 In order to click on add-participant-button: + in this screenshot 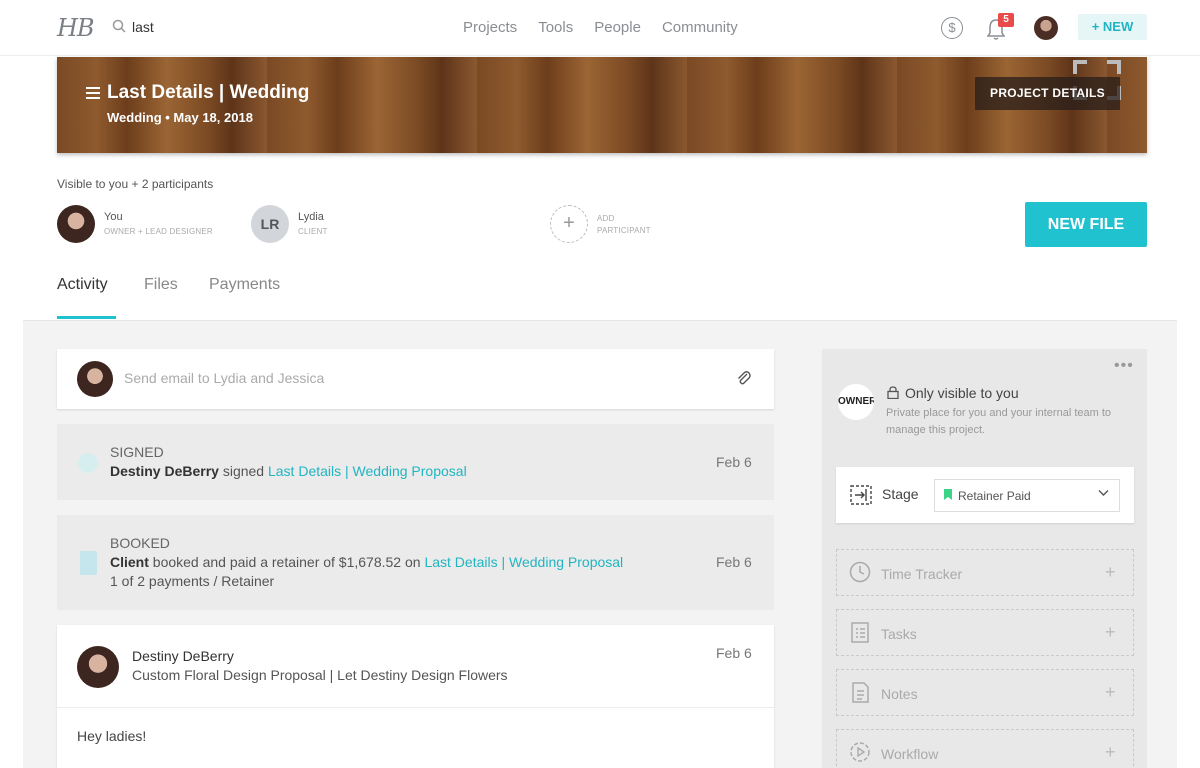, I will do `click(569, 224)`.